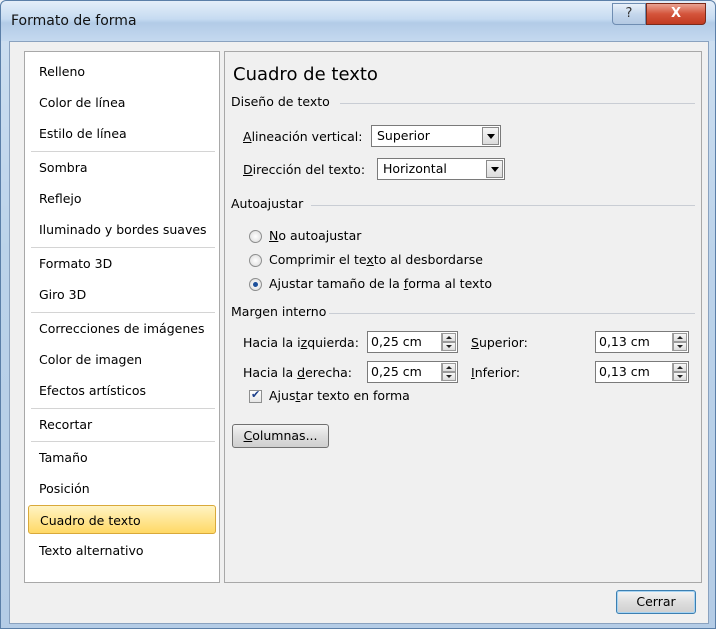  What do you see at coordinates (441, 169) in the screenshot?
I see `text-direction-select: Horizontal` at bounding box center [441, 169].